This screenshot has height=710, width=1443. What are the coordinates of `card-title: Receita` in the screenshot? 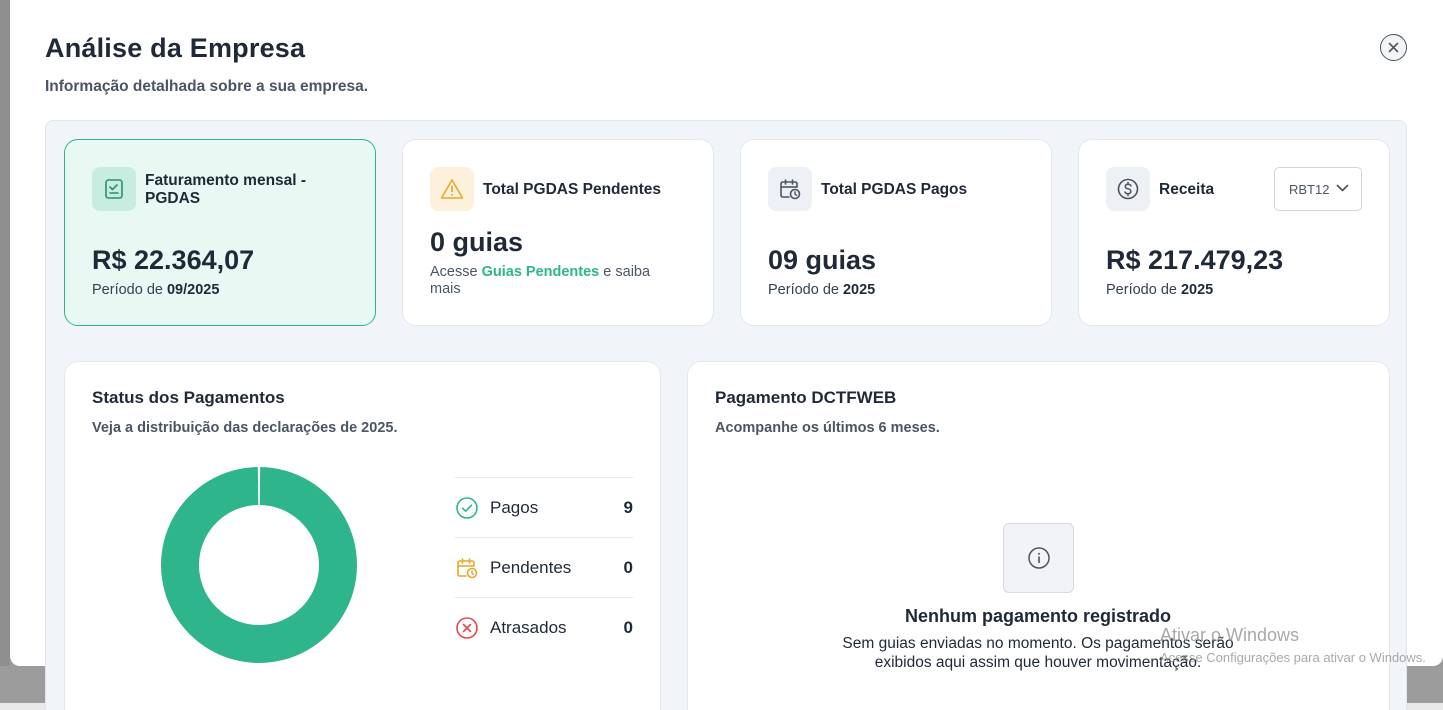 It's located at (1187, 189).